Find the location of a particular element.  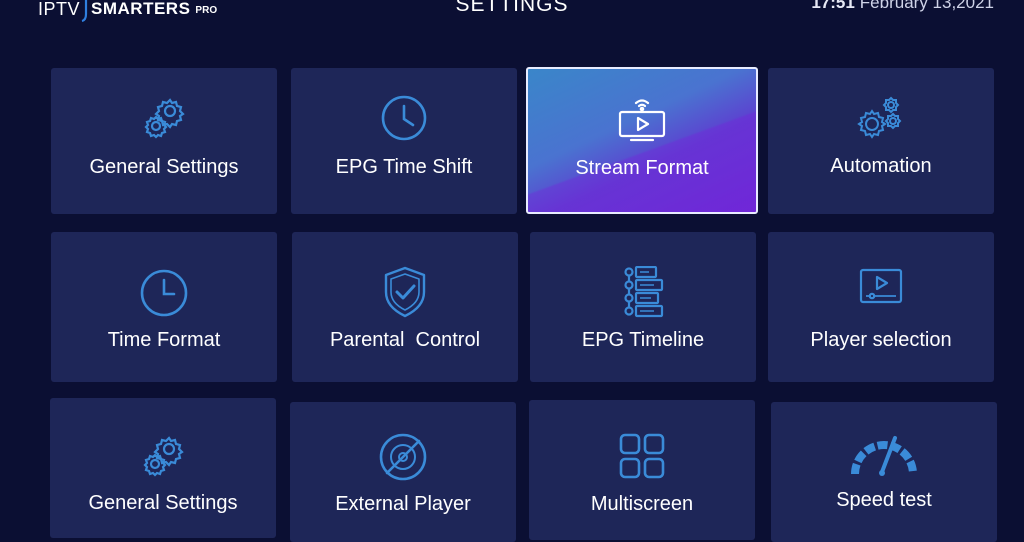

tile-speed-test: Speed test is located at coordinates (884, 472).